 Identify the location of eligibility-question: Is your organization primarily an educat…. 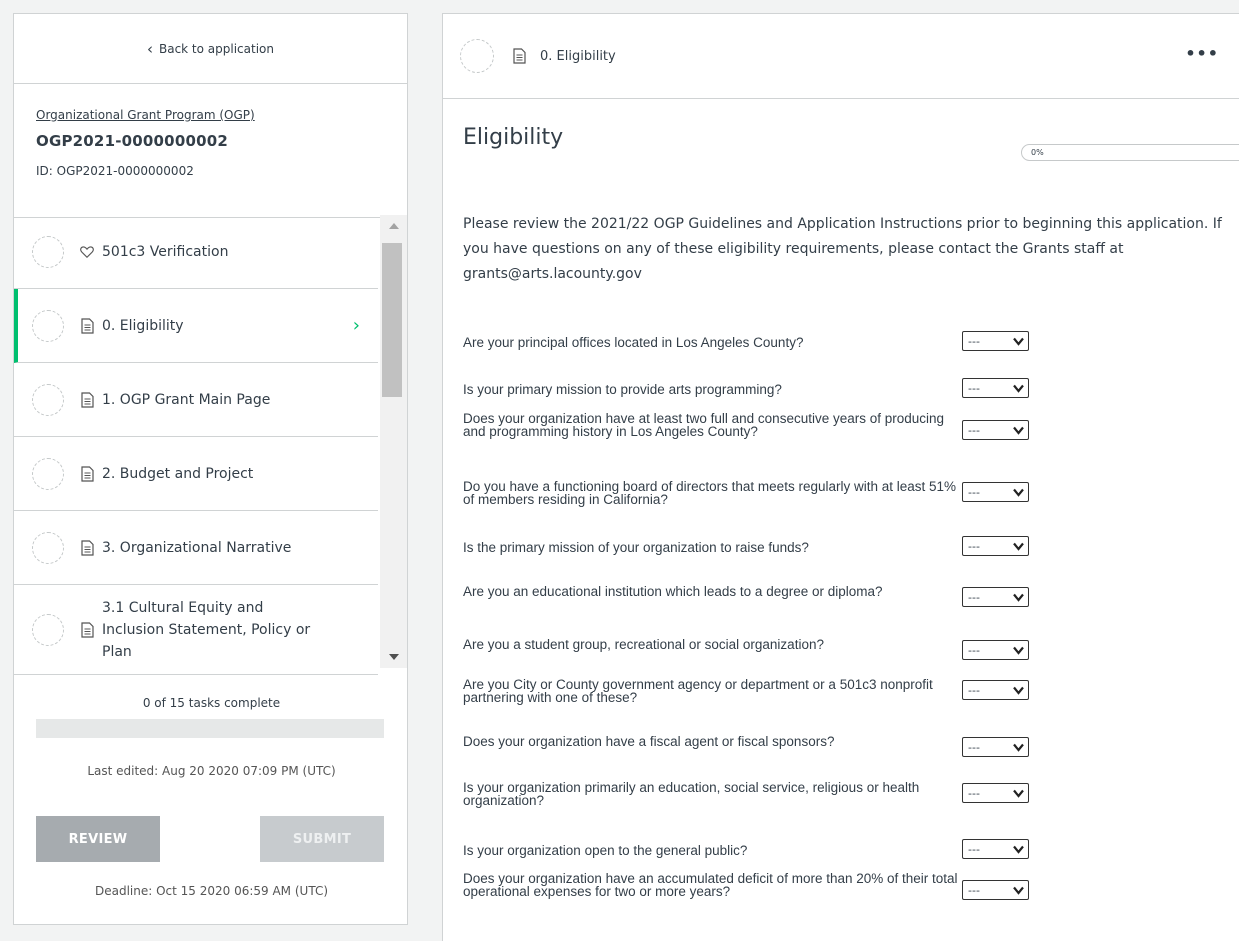
(691, 794).